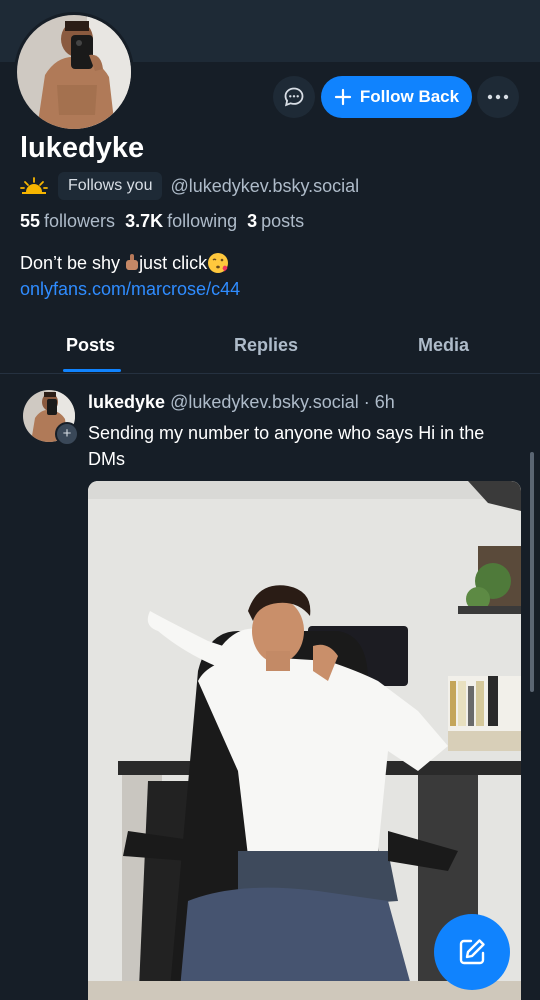 The width and height of the screenshot is (540, 1000). I want to click on post-time: 6h, so click(385, 402).